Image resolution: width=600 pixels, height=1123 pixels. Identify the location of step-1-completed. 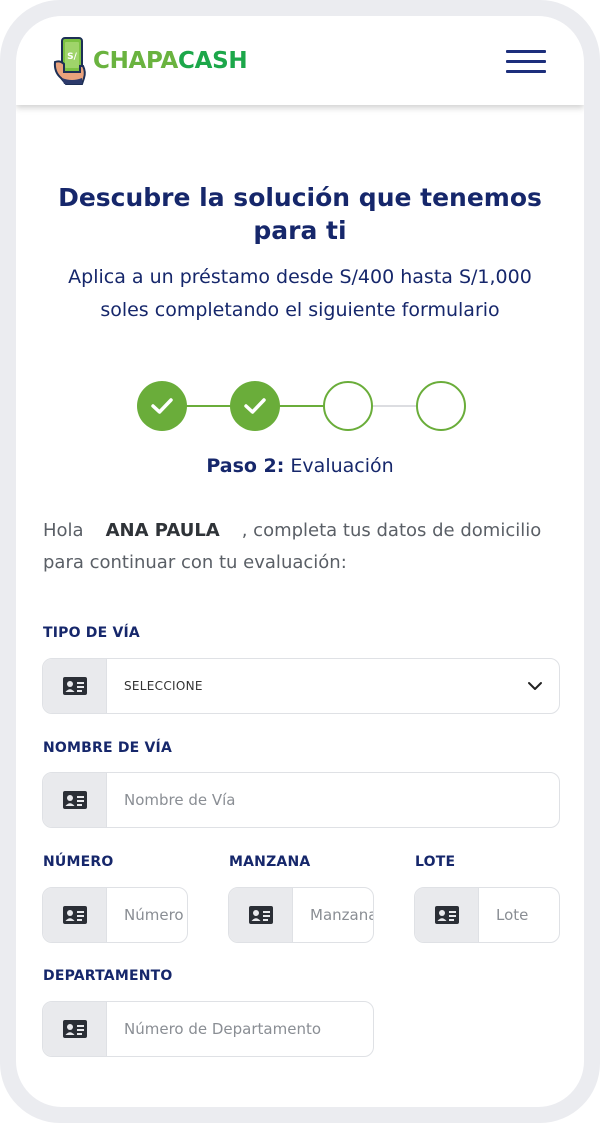
(162, 406).